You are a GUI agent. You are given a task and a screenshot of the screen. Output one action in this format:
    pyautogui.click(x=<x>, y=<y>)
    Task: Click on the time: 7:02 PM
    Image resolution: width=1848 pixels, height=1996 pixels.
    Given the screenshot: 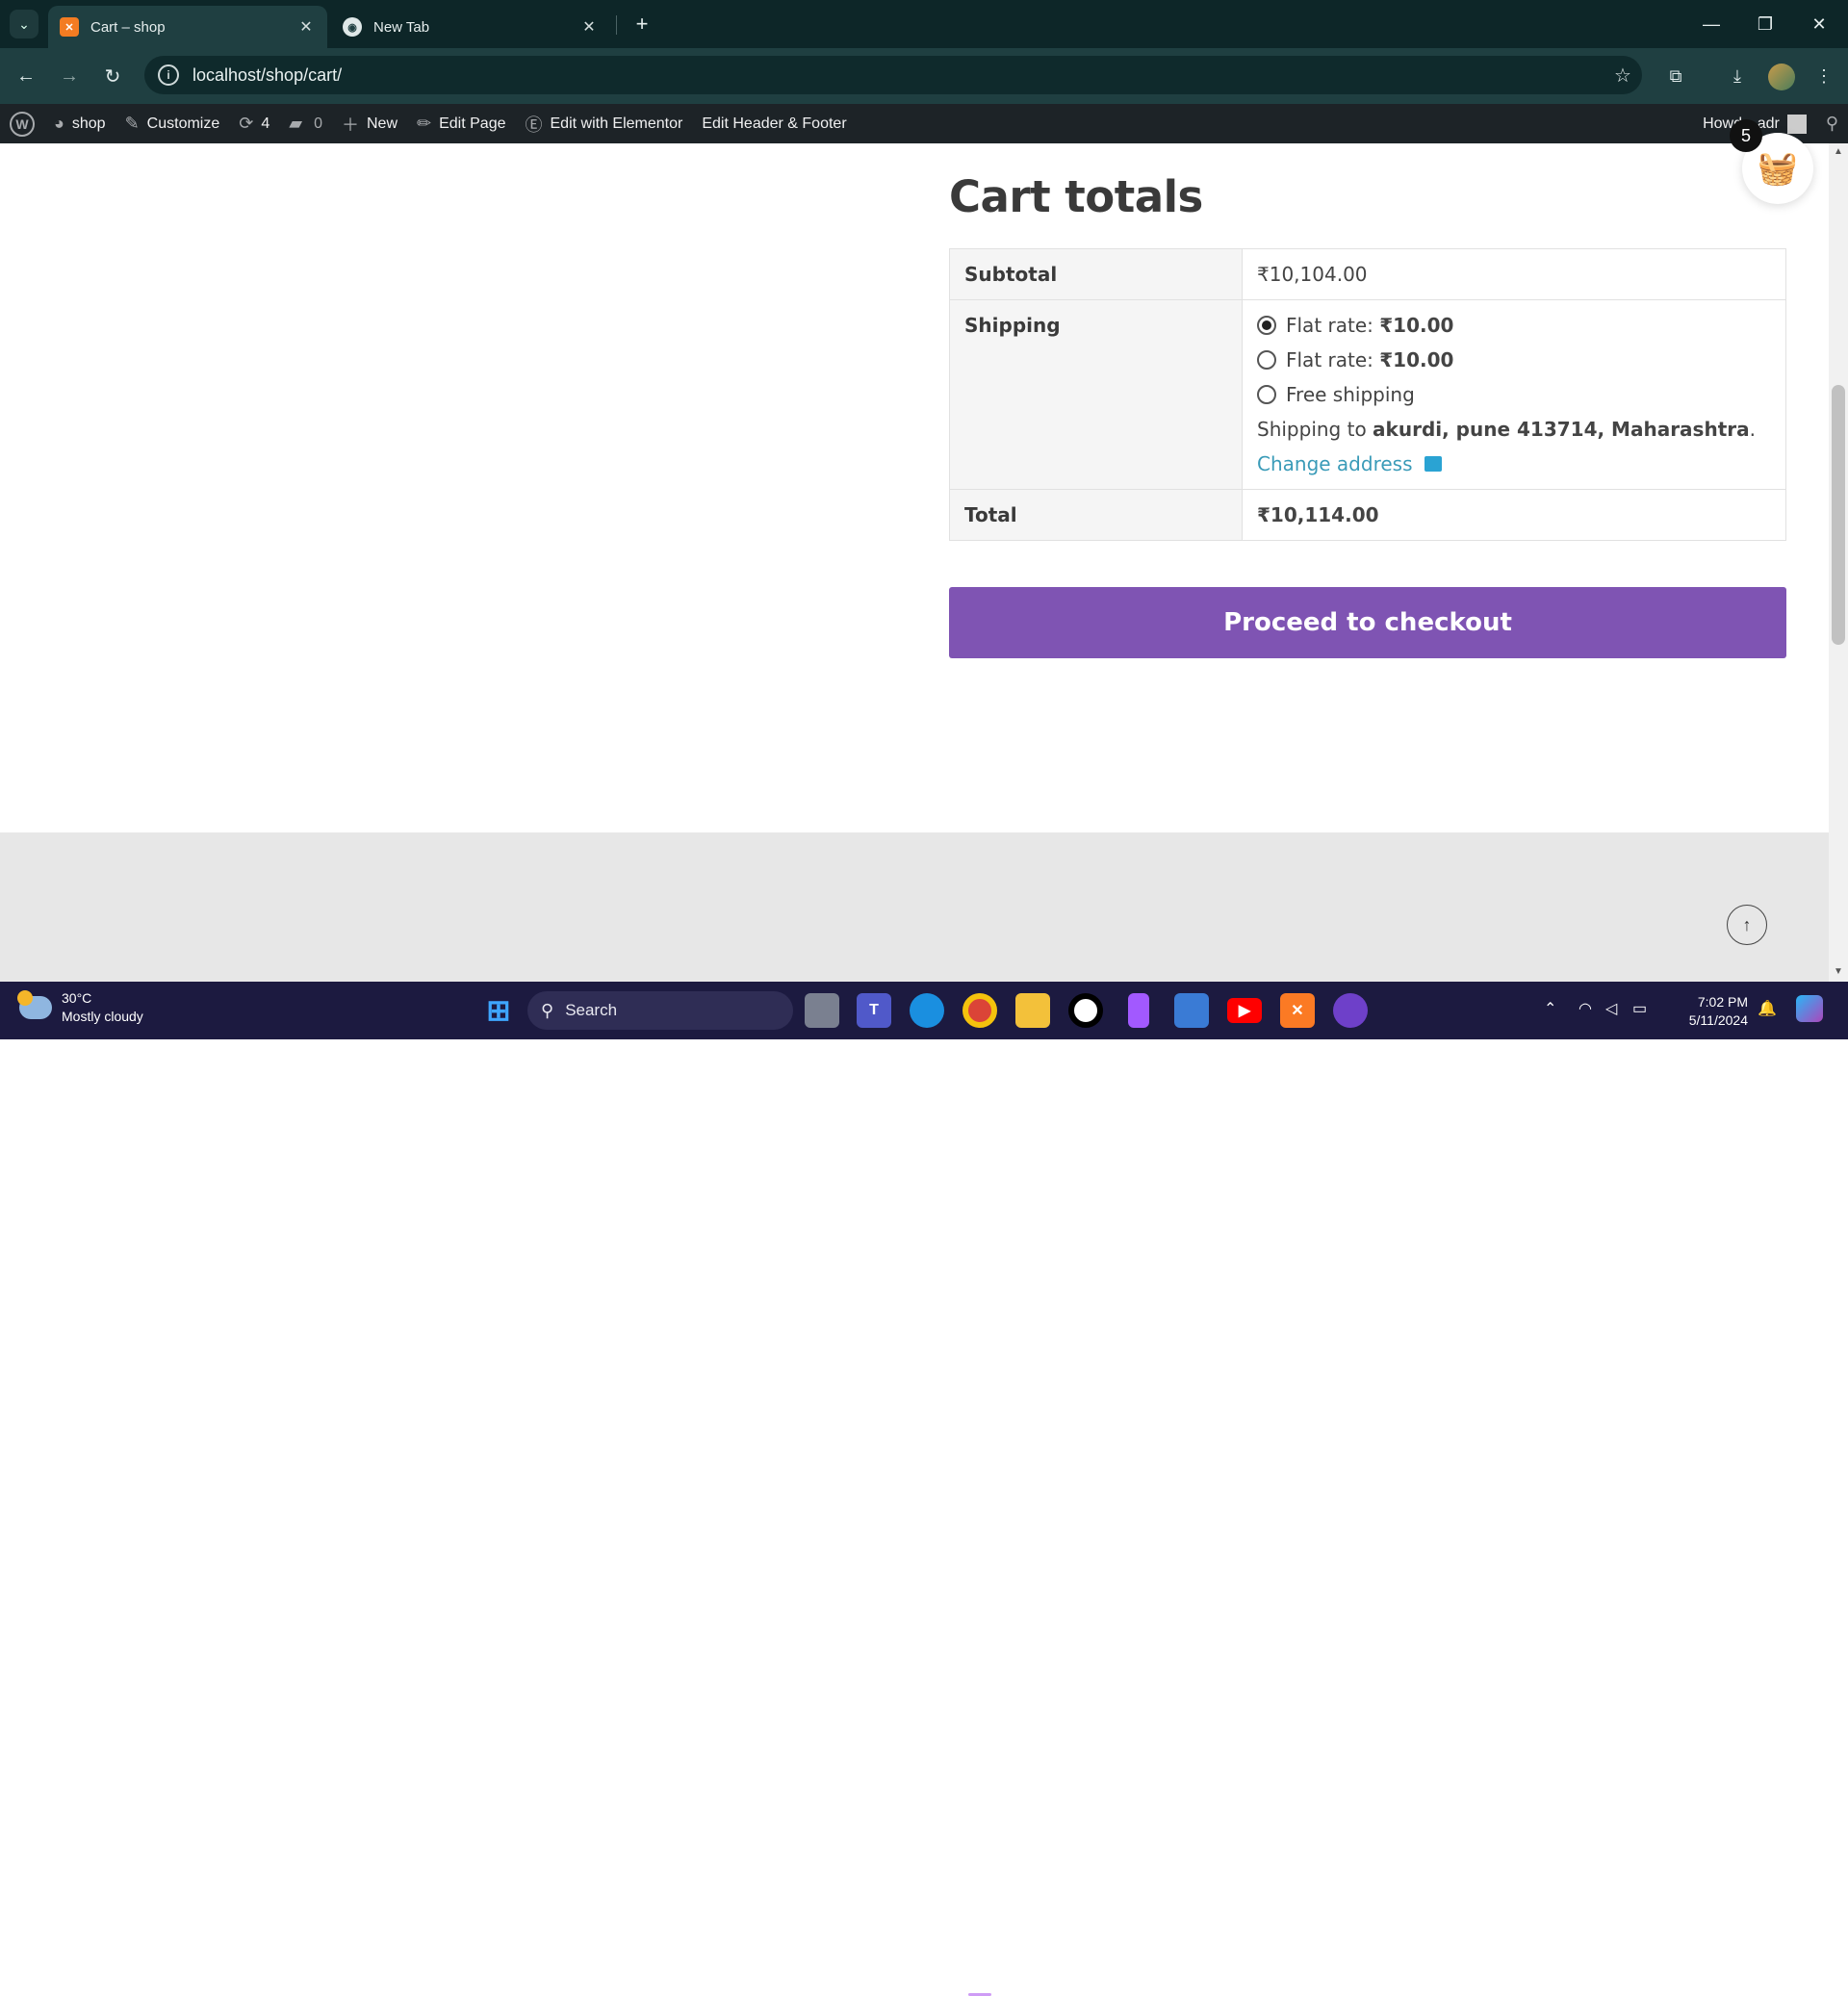 What is the action you would take?
    pyautogui.click(x=1722, y=1002)
    